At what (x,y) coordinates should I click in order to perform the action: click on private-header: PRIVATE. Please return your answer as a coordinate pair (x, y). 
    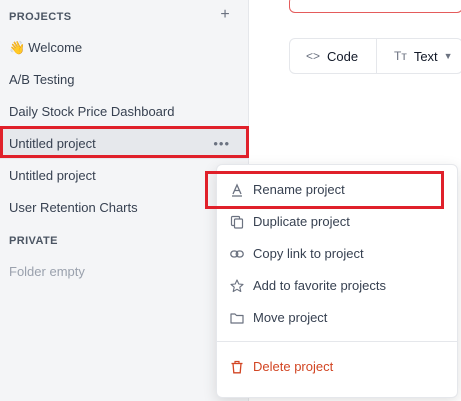
    Looking at the image, I should click on (33, 241).